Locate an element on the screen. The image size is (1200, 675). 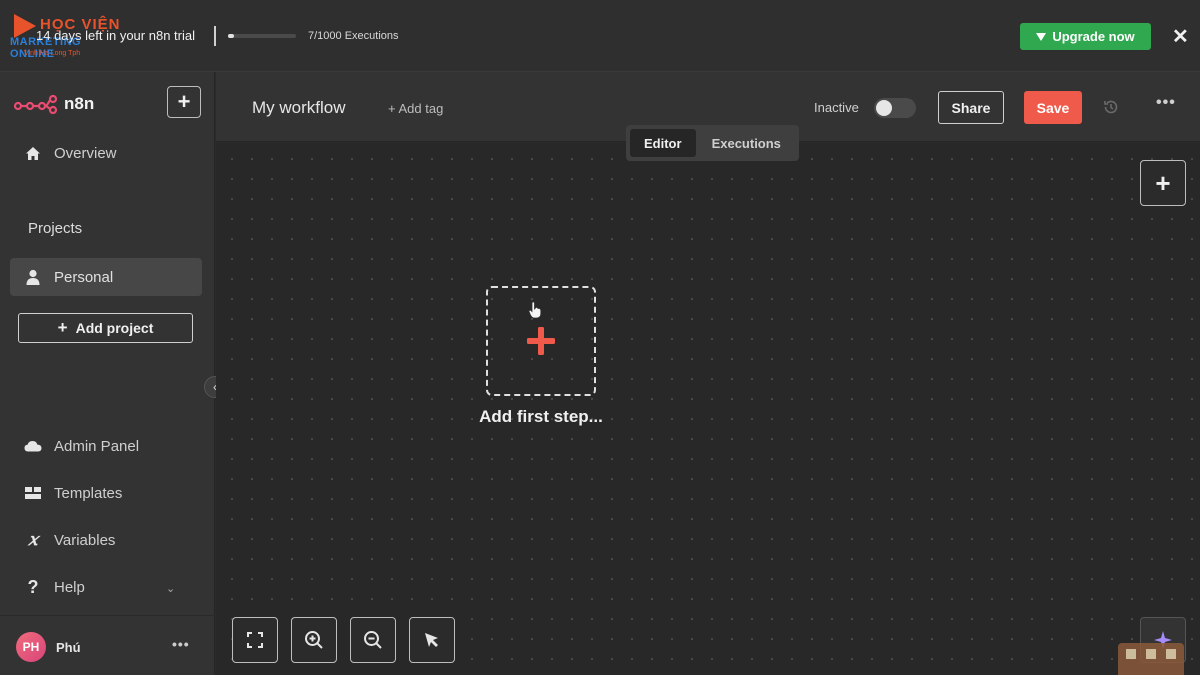
projects-section-title: Projects is located at coordinates (55, 228).